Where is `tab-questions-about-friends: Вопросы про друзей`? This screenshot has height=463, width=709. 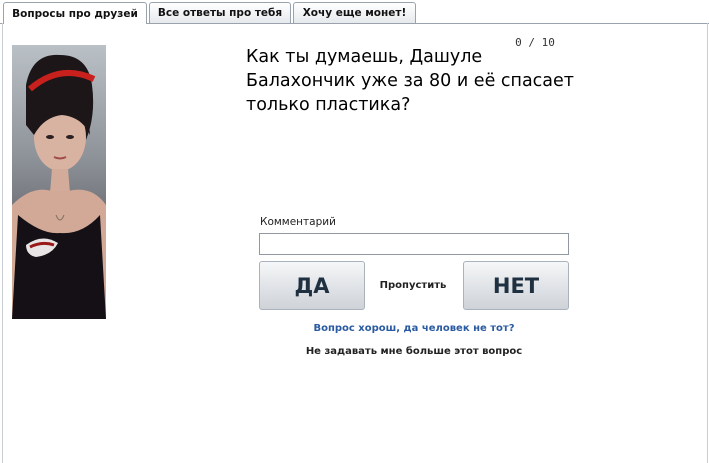 tab-questions-about-friends: Вопросы про друзей is located at coordinates (75, 13).